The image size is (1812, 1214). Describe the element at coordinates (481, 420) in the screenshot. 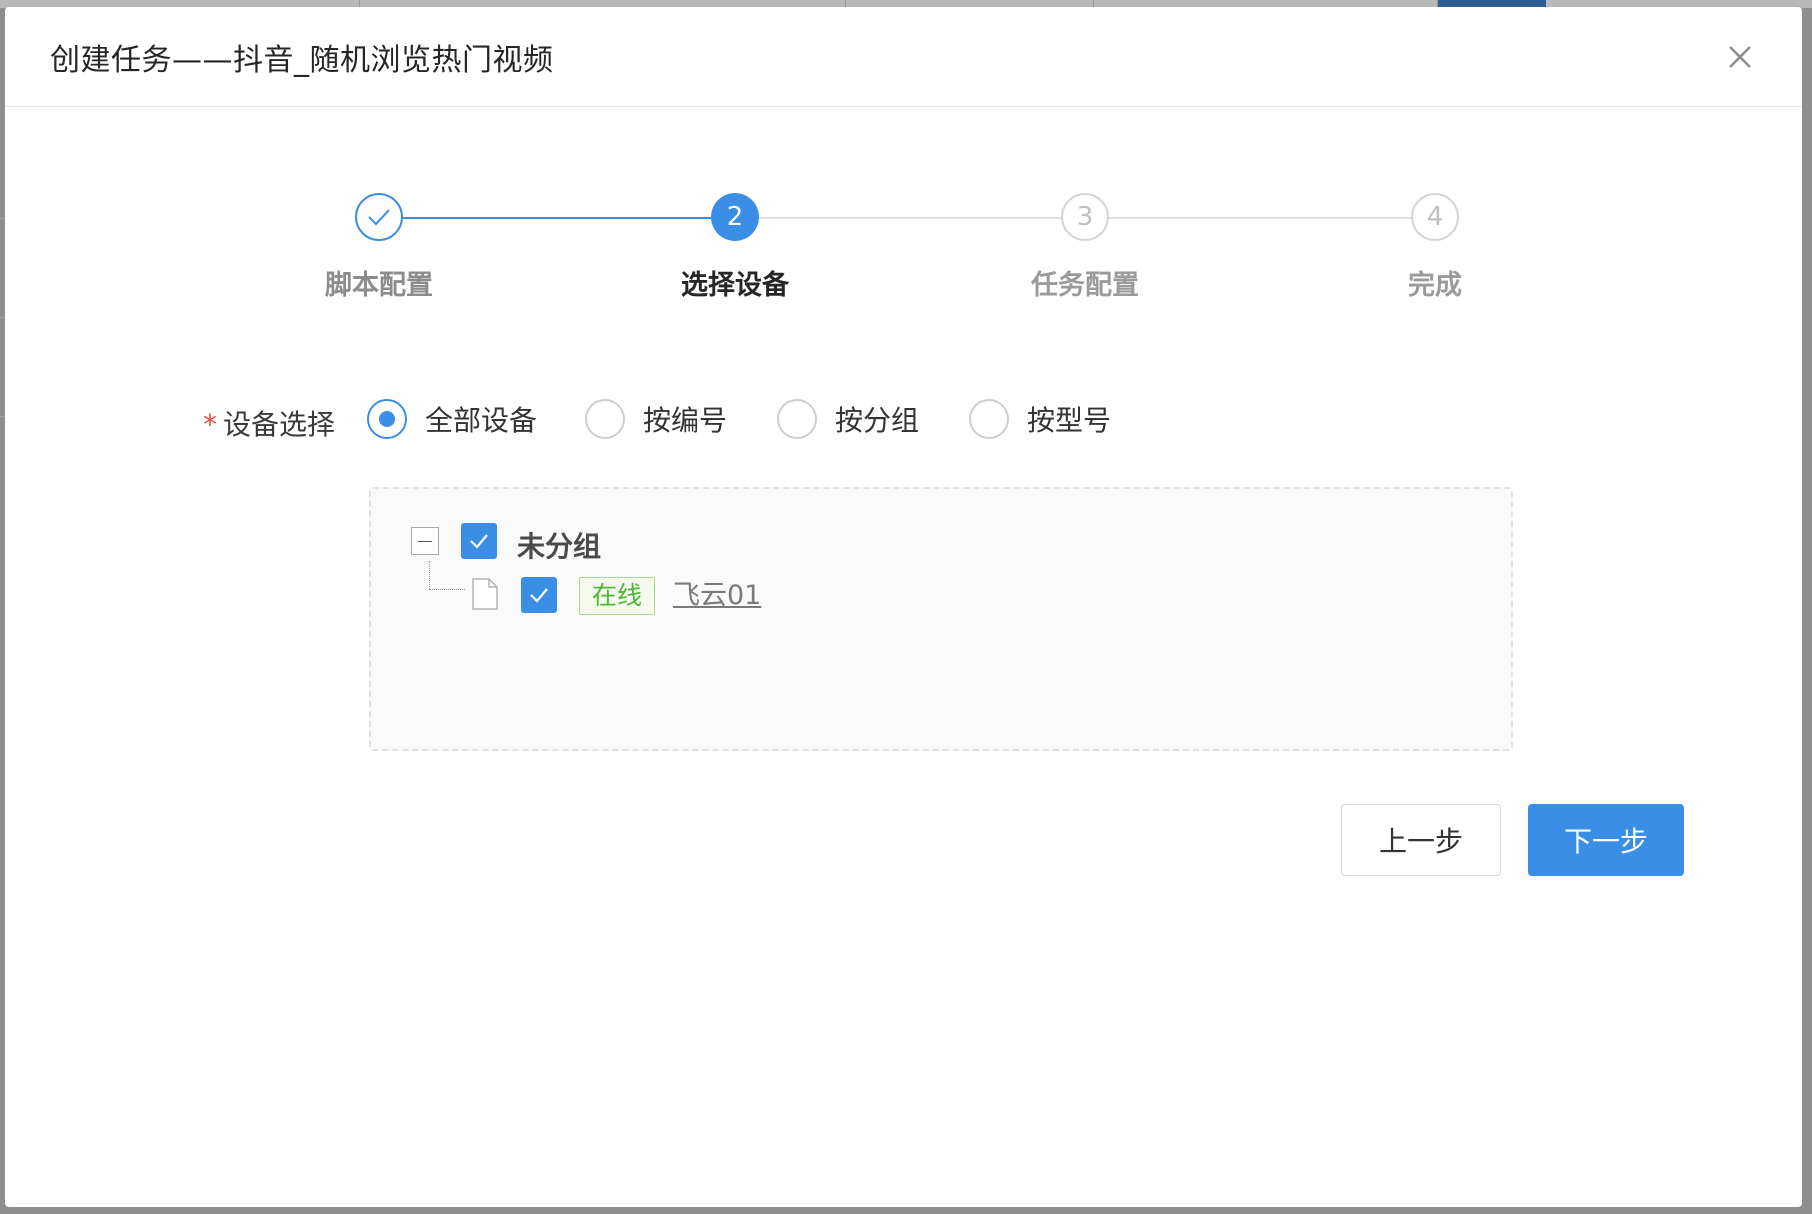

I see `radio-label: 全部设备` at that location.